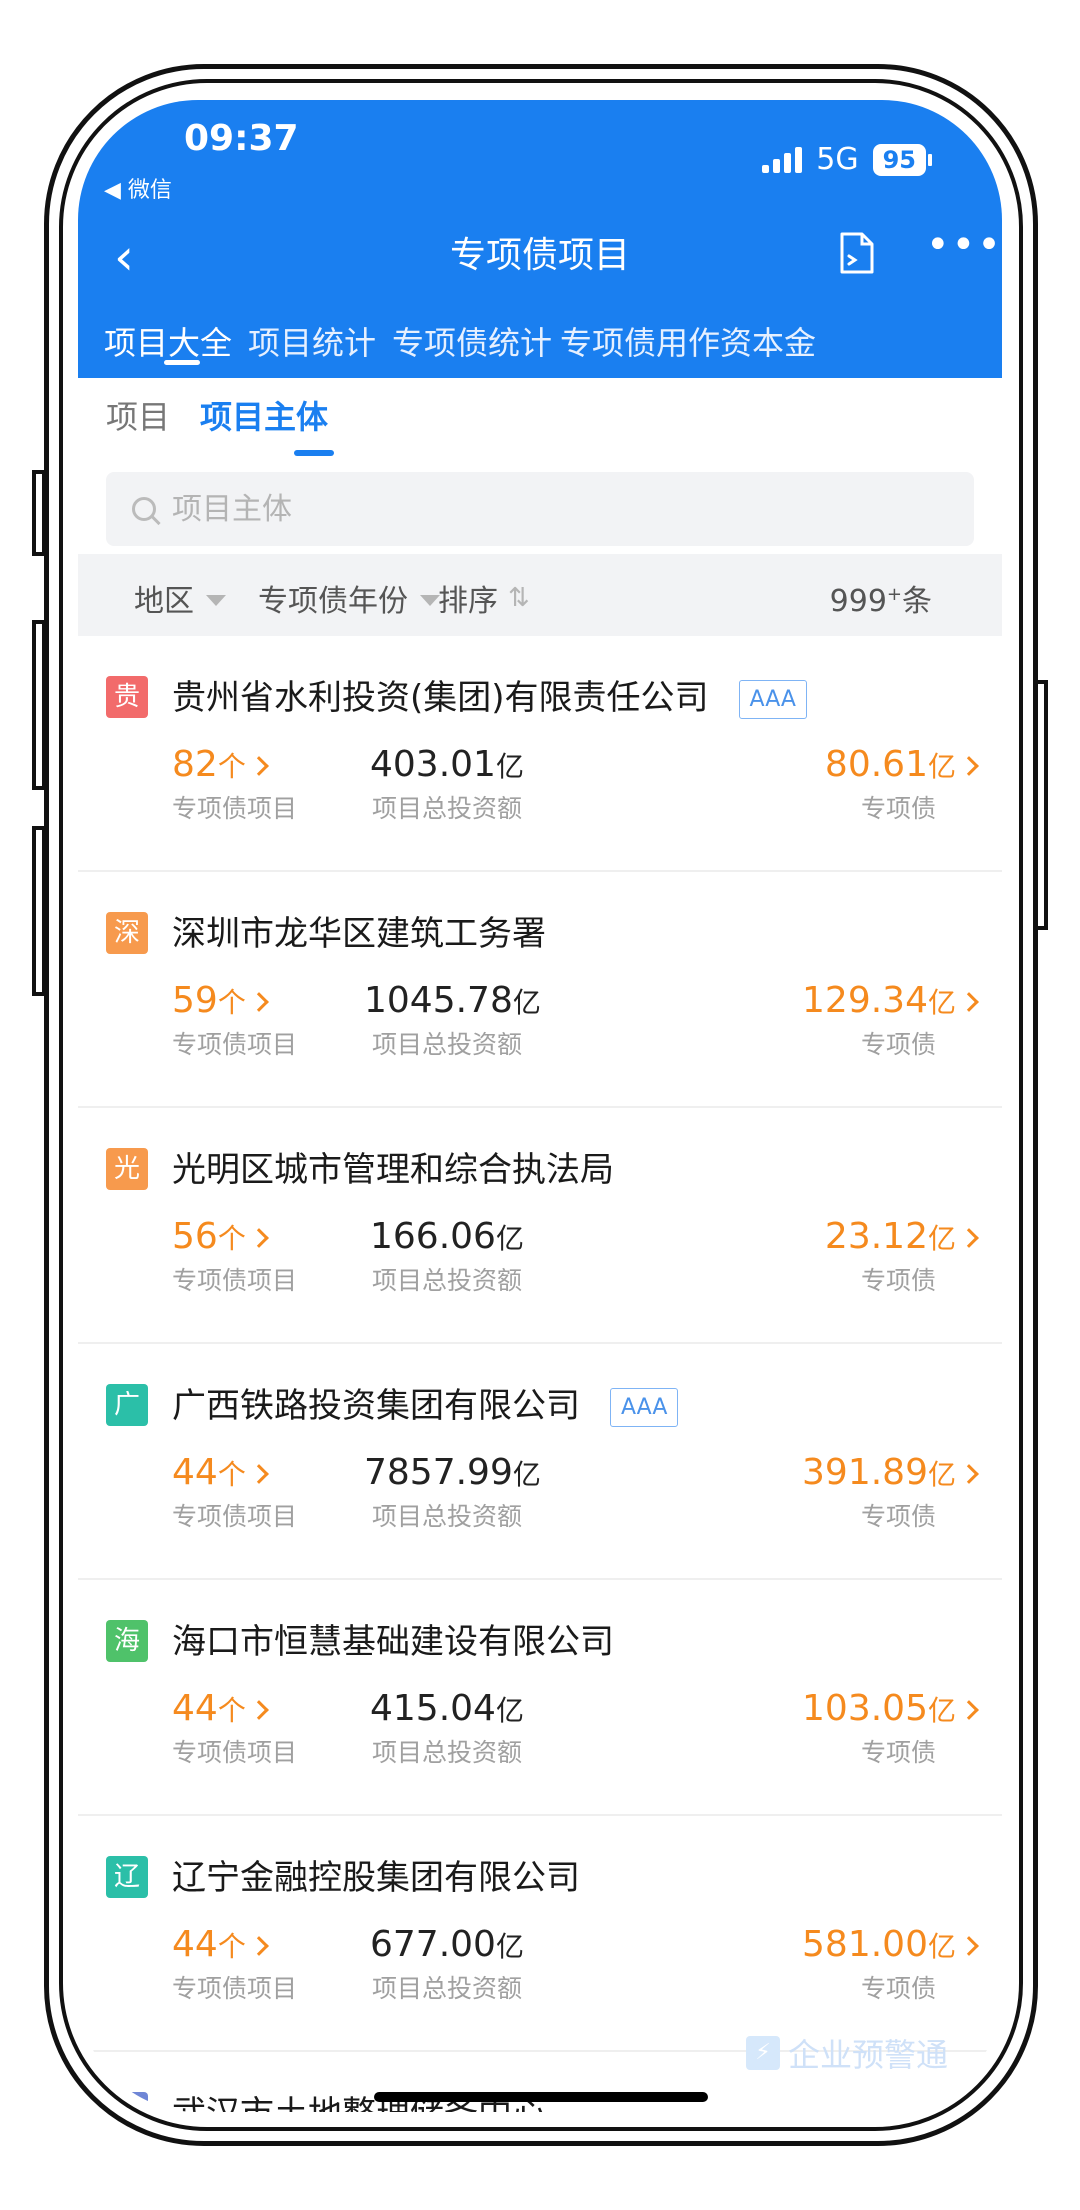 This screenshot has width=1080, height=2210. What do you see at coordinates (138, 415) in the screenshot?
I see `subtab-projects: 项目` at bounding box center [138, 415].